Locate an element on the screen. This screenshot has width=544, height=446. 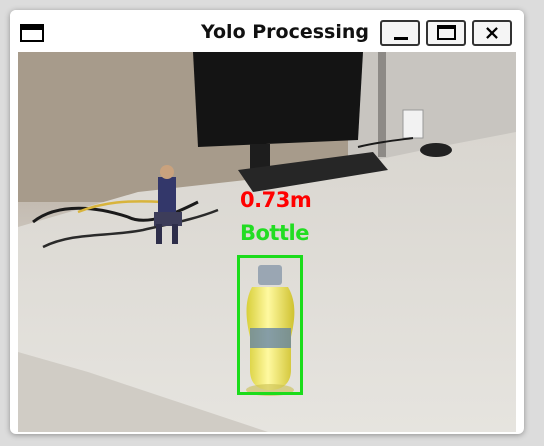
router is located at coordinates (413, 124).